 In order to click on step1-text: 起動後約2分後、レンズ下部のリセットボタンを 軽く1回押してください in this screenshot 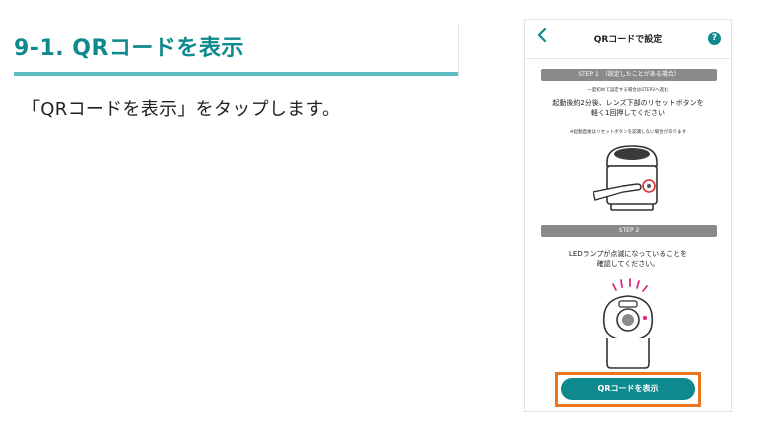, I will do `click(628, 108)`.